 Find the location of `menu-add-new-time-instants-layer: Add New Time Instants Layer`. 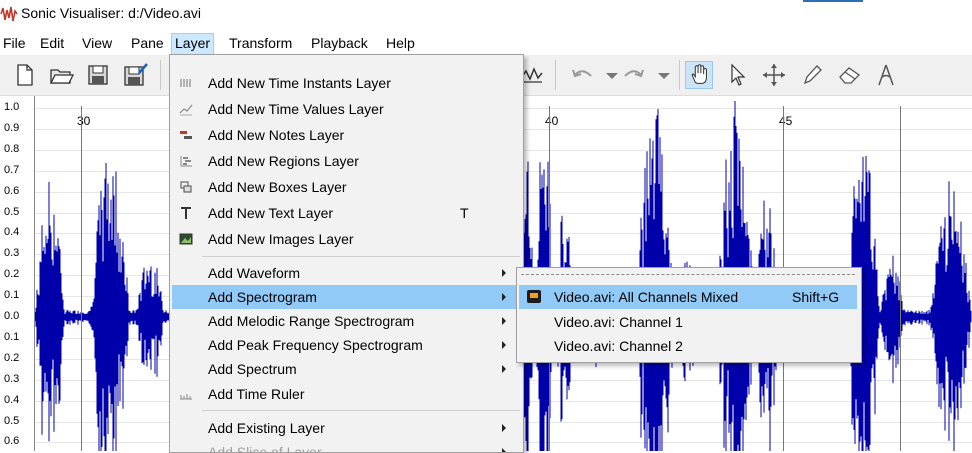

menu-add-new-time-instants-layer: Add New Time Instants Layer is located at coordinates (346, 83).